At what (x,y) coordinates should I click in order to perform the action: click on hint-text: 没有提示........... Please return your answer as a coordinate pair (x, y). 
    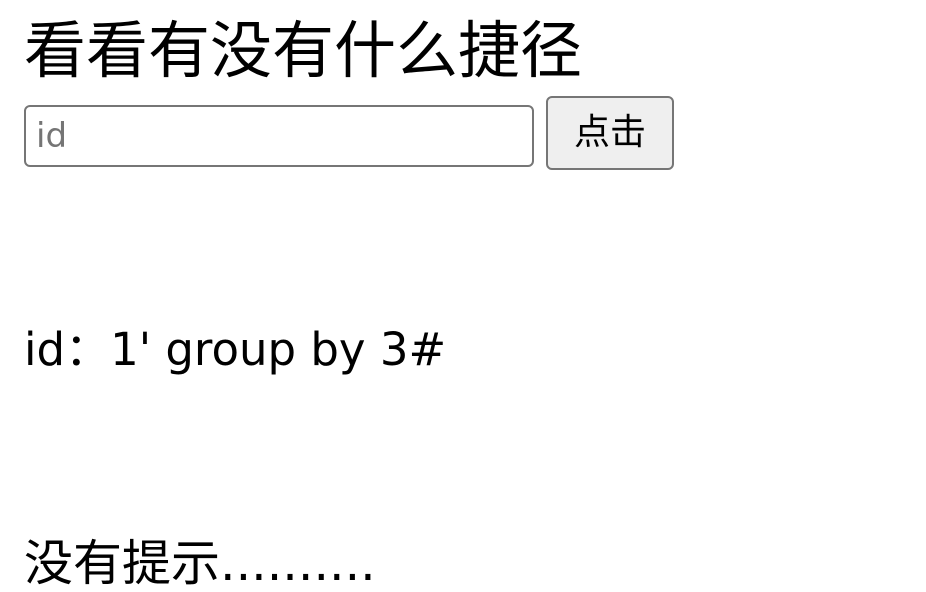
    Looking at the image, I should click on (200, 563).